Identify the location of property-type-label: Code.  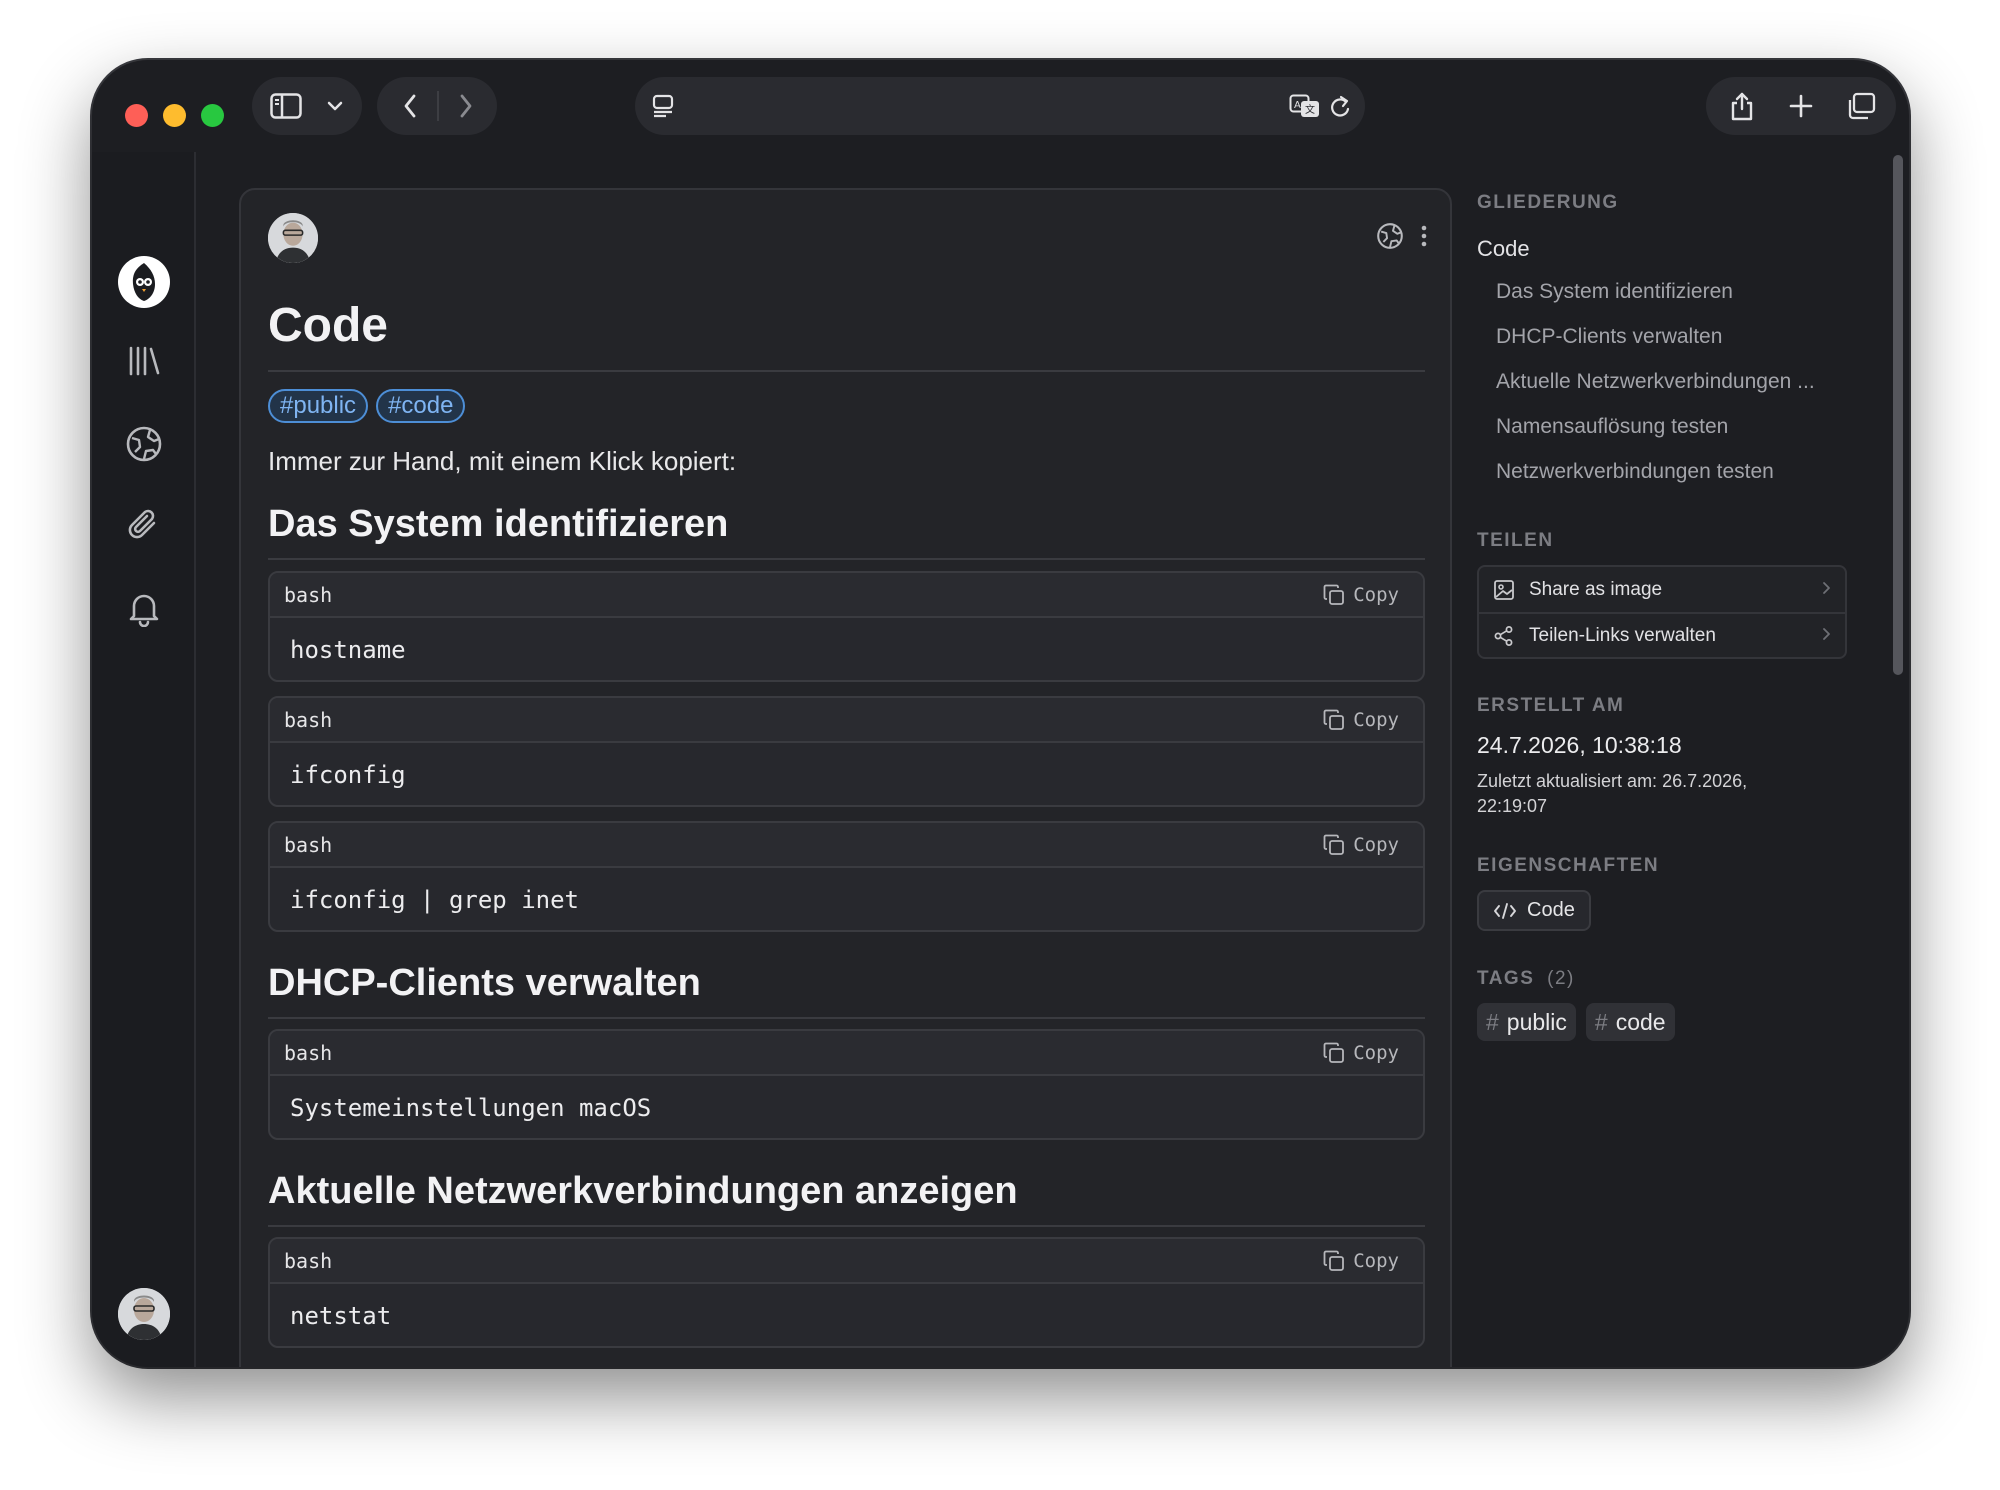
(1551, 910).